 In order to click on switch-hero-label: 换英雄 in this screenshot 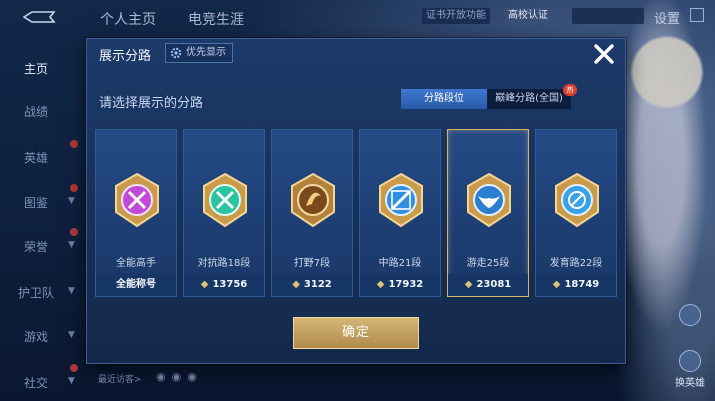, I will do `click(690, 383)`.